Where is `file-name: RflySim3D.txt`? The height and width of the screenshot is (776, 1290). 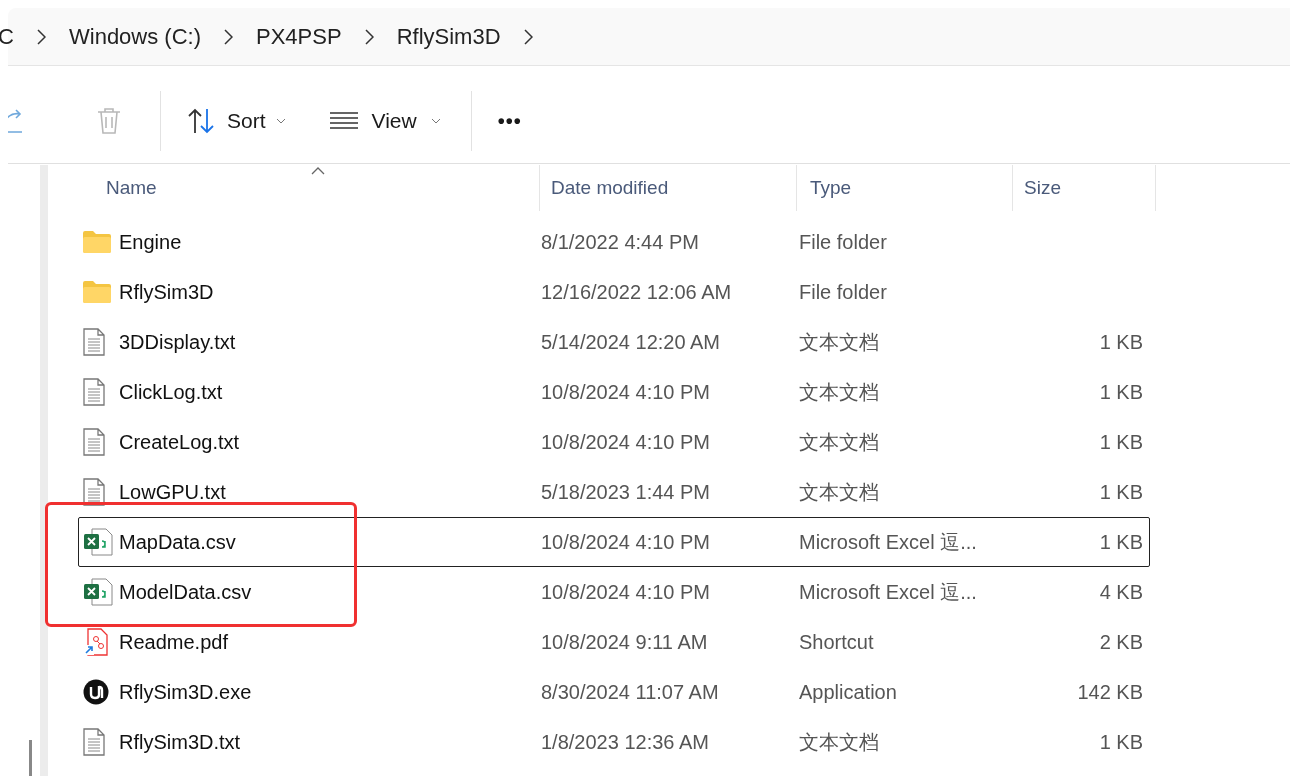
file-name: RflySim3D.txt is located at coordinates (180, 742).